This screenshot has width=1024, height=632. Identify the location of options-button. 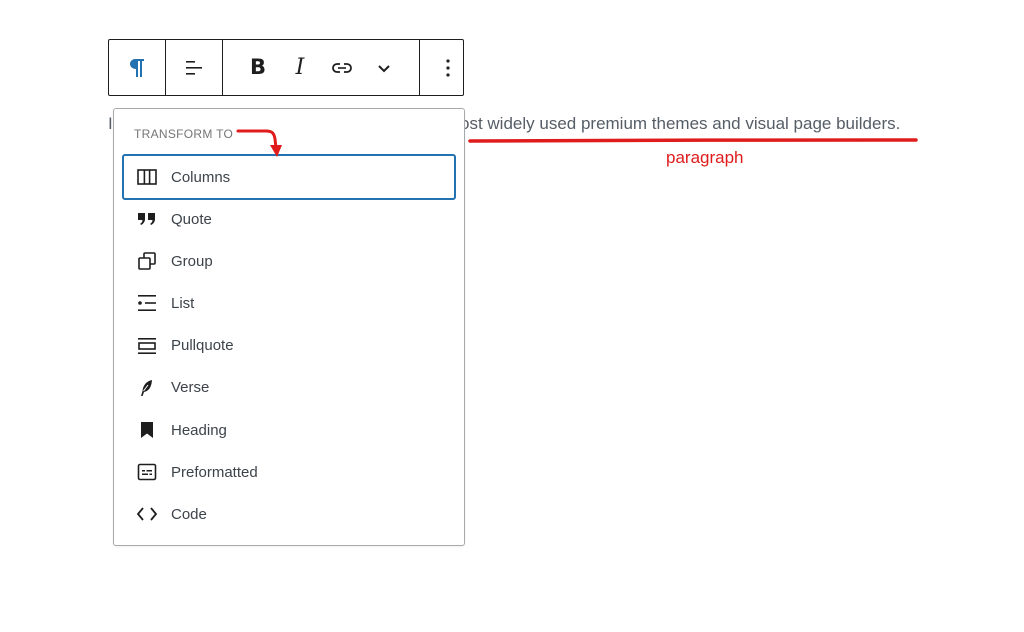
(448, 67).